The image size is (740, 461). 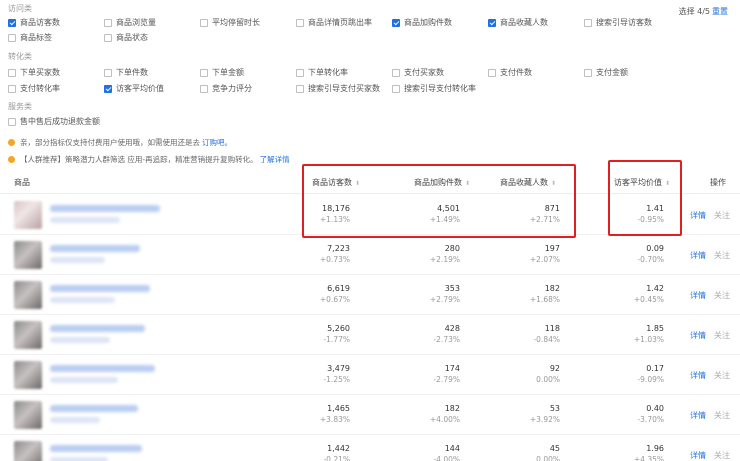 What do you see at coordinates (336, 374) in the screenshot?
I see `cell-visitors: 3,479 -1.25%` at bounding box center [336, 374].